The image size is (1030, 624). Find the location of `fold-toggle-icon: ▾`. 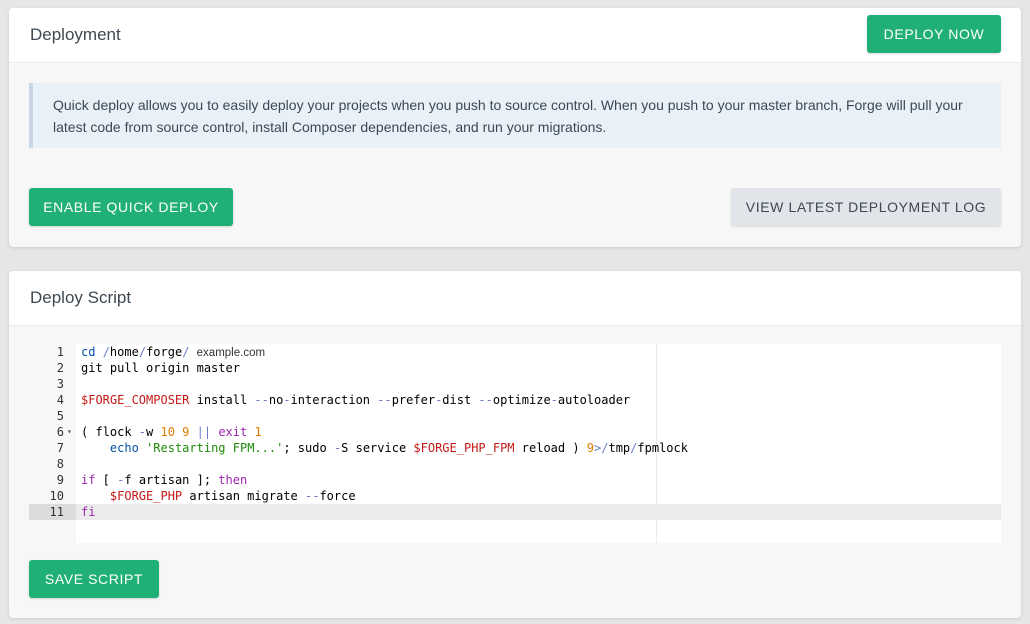

fold-toggle-icon: ▾ is located at coordinates (69, 432).